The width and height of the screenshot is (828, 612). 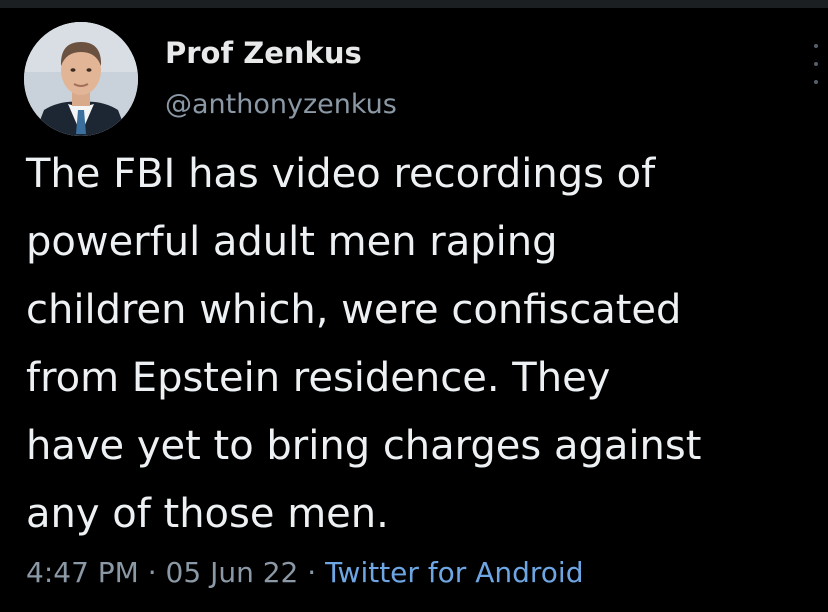 I want to click on tweet-time: 4:47 PM, so click(x=82, y=572).